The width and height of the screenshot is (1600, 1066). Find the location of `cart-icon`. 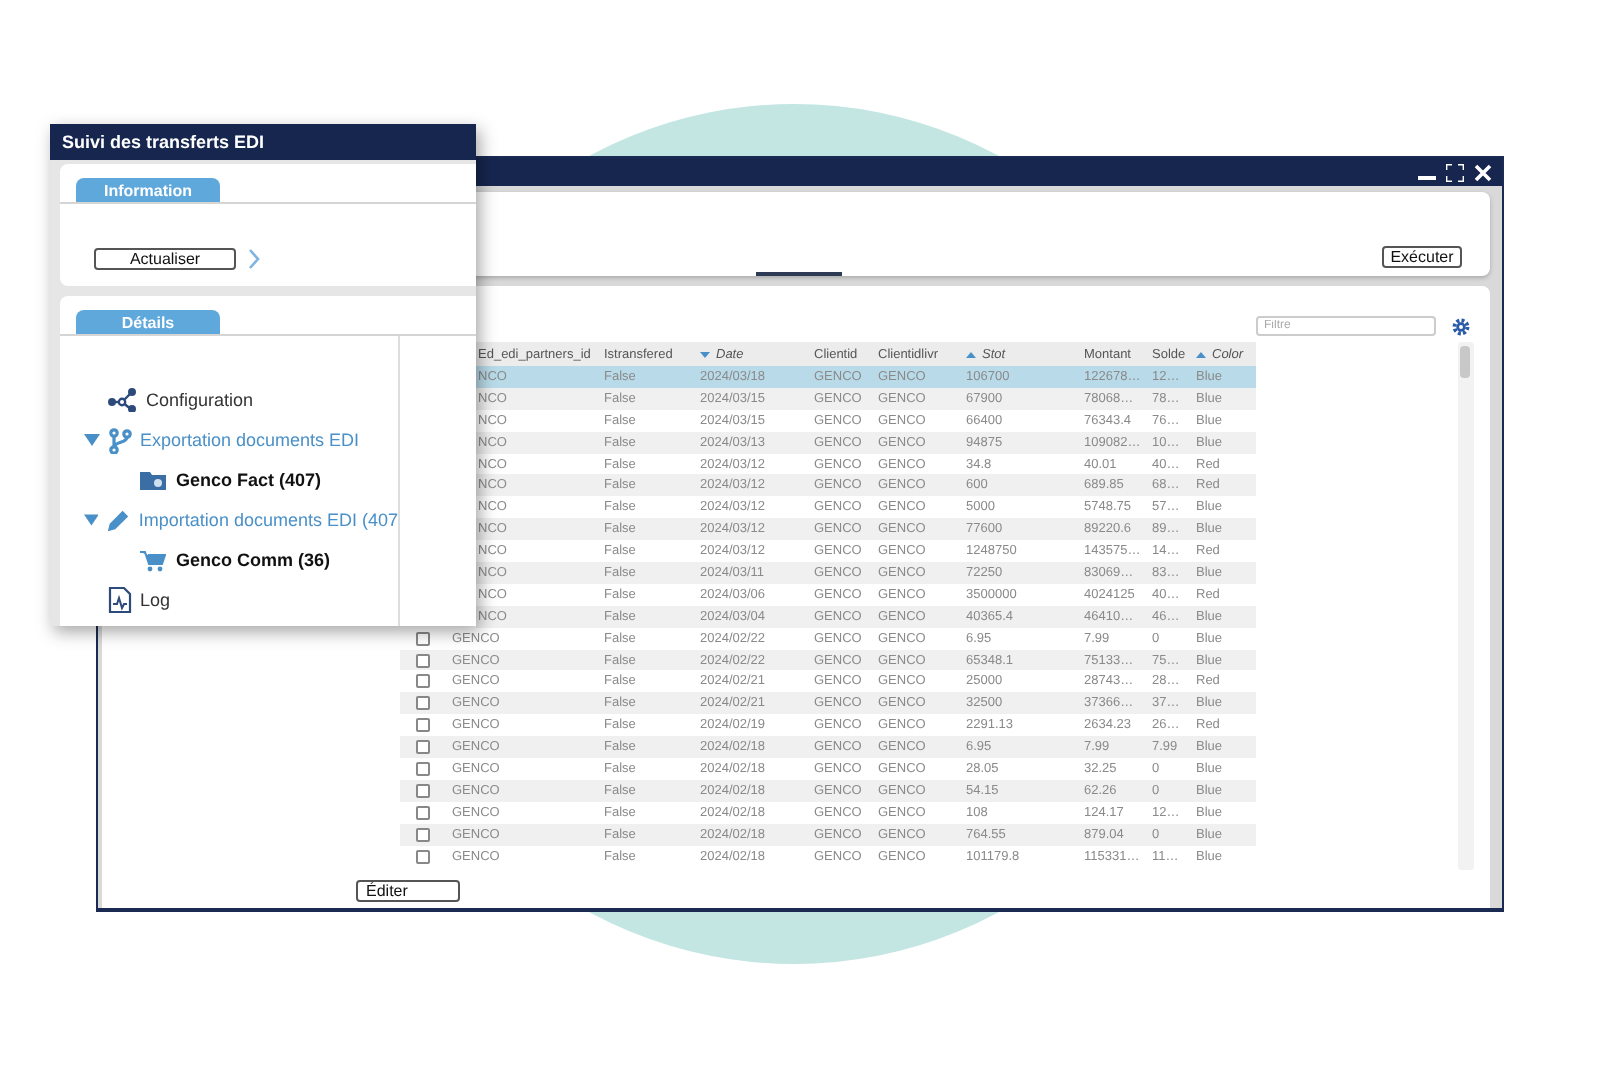

cart-icon is located at coordinates (153, 560).